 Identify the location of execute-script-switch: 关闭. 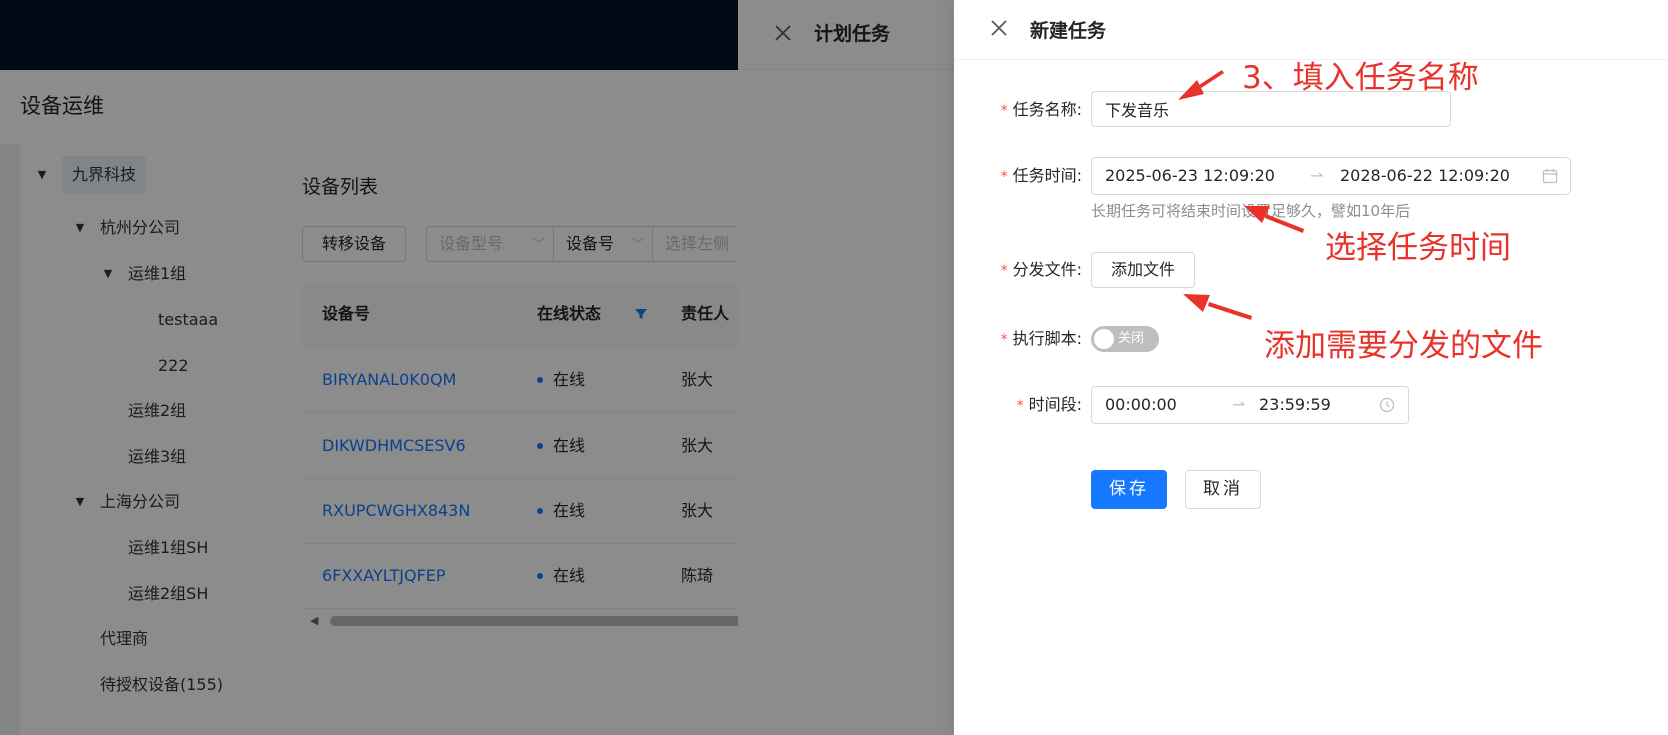
(1125, 339).